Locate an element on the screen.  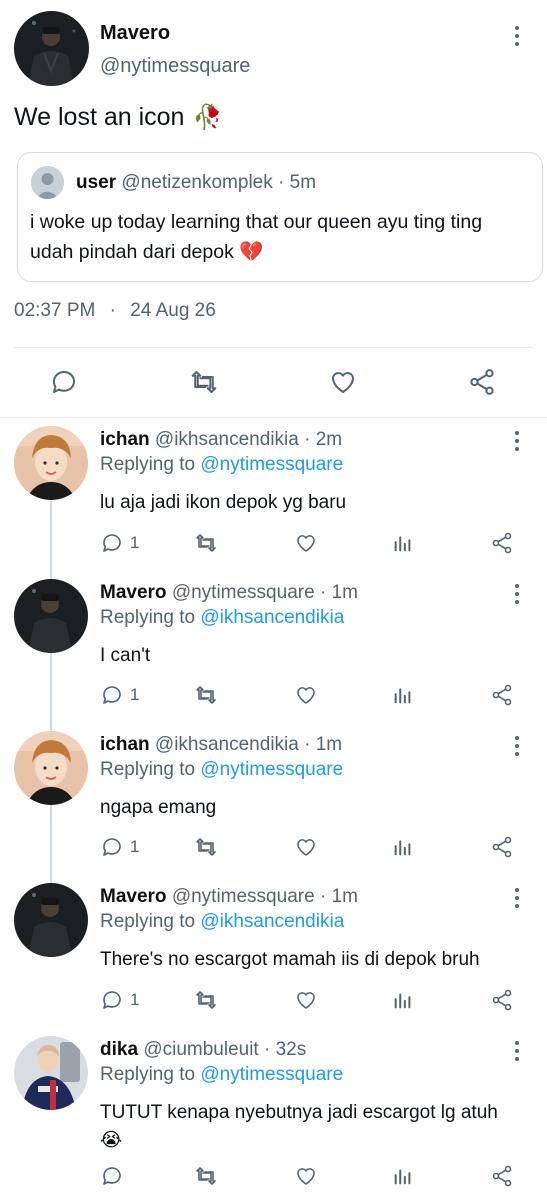
avatar-dika is located at coordinates (51, 1073).